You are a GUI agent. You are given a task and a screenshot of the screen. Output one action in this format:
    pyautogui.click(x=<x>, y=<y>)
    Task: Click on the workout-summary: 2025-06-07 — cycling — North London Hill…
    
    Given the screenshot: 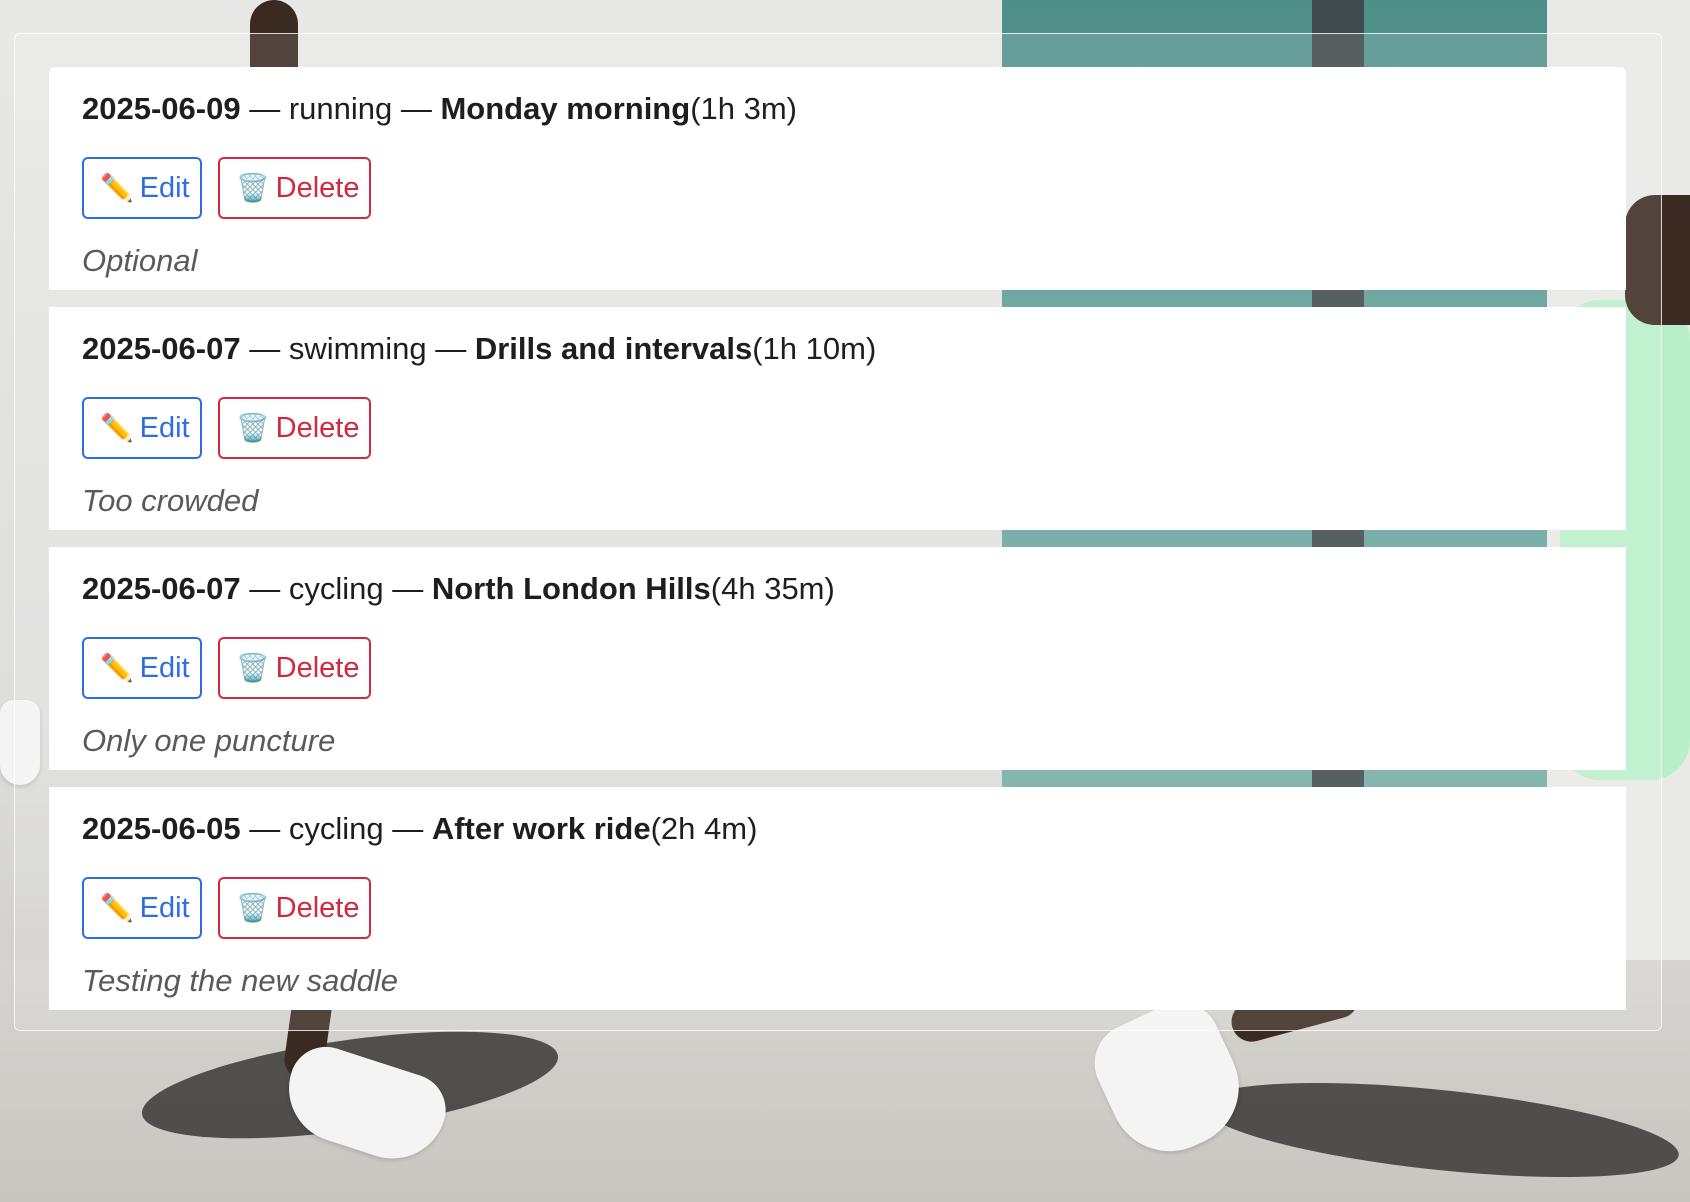 What is the action you would take?
    pyautogui.click(x=837, y=589)
    